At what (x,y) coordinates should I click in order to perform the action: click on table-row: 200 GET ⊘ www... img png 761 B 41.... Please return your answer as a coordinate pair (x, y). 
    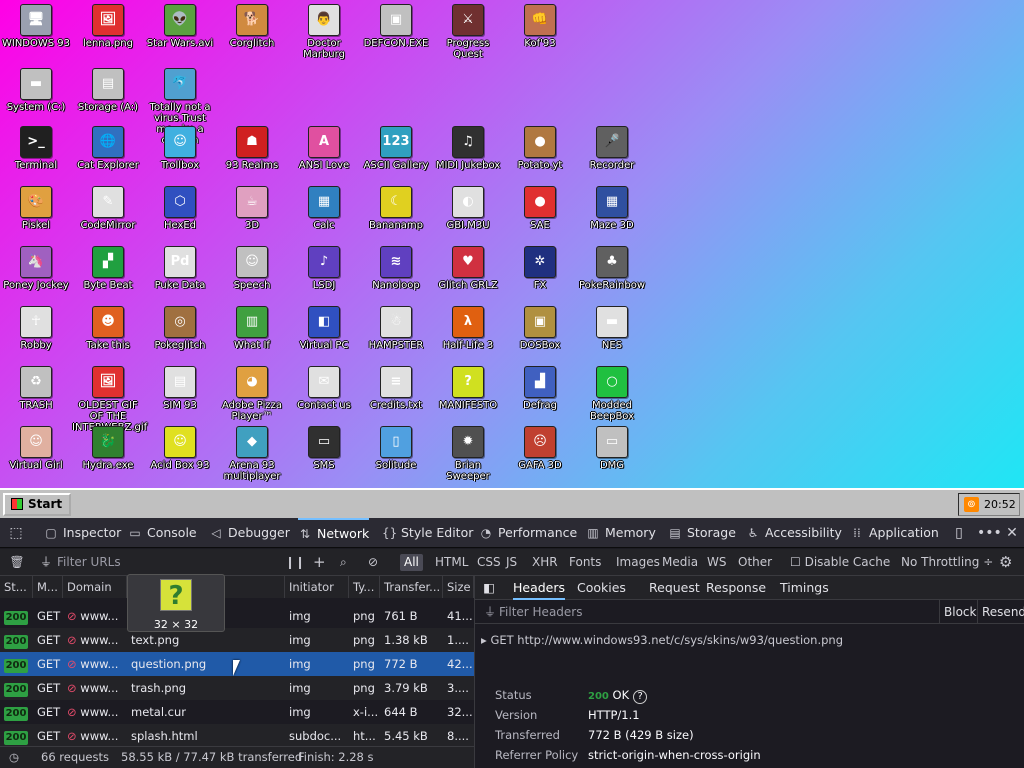
    Looking at the image, I should click on (237, 616).